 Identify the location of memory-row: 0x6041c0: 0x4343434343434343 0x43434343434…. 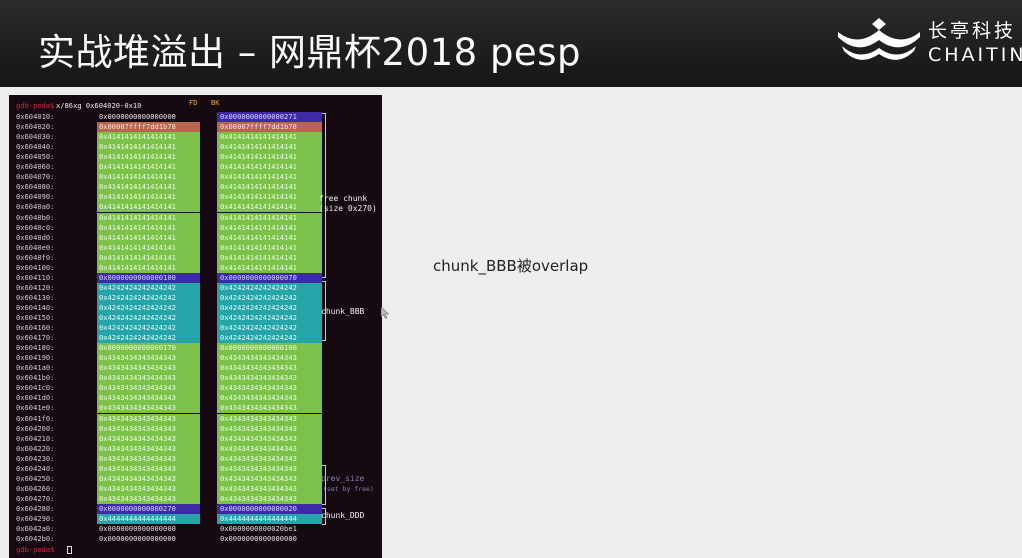
(195, 388).